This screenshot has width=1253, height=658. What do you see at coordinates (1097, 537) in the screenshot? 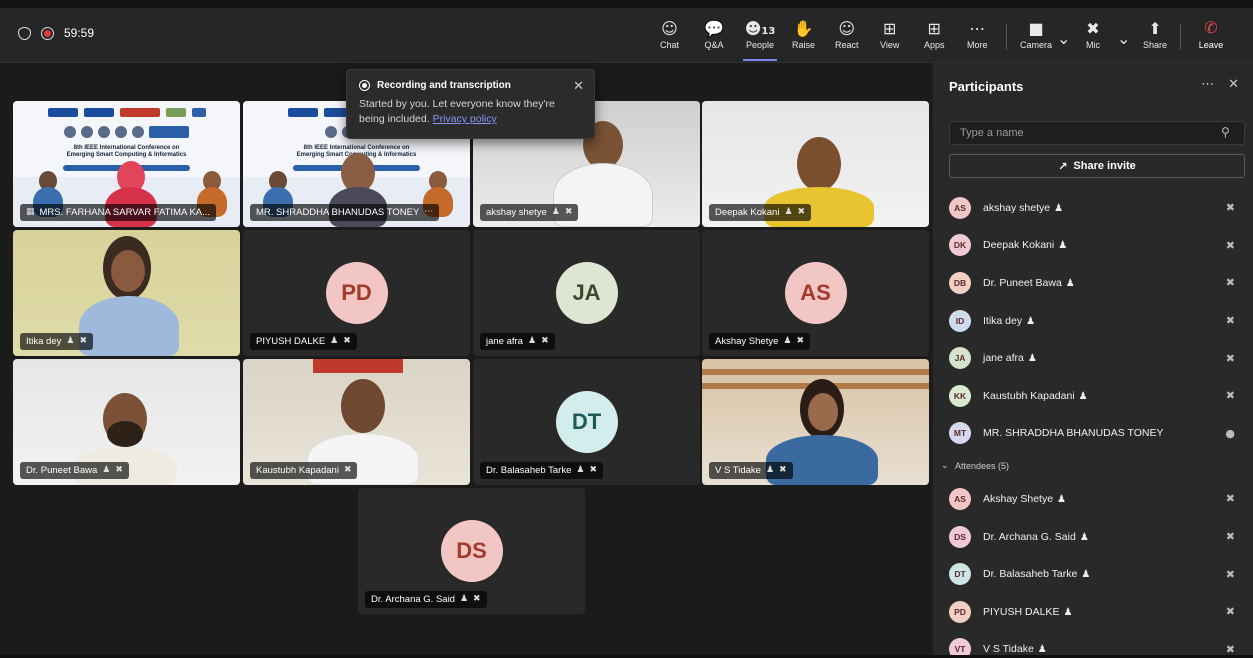
I see `participant-row: DS Dr. Archana G. Said ♟ ✖` at bounding box center [1097, 537].